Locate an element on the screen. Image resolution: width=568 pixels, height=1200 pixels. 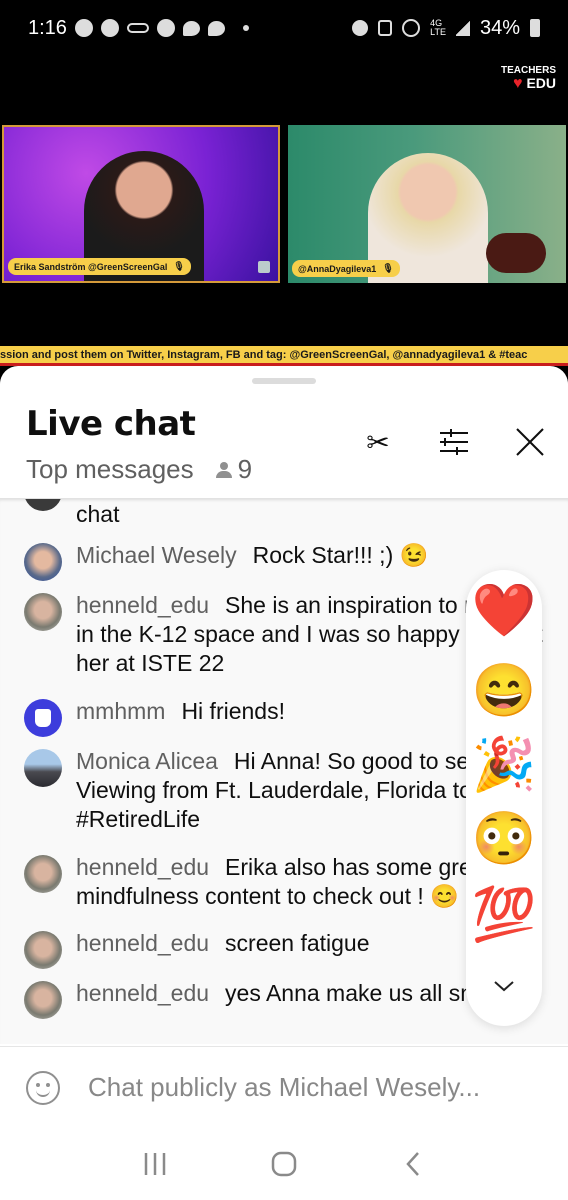
reaction-hundred: 💯 is located at coordinates (504, 914).